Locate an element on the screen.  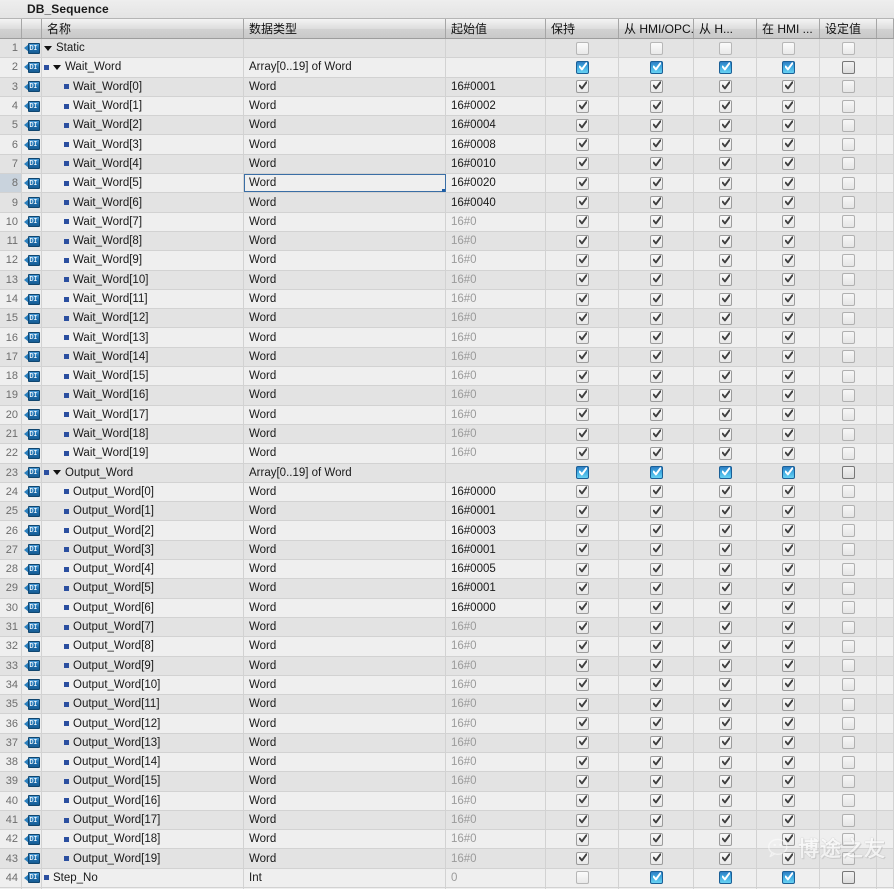
cell-name: Output_Word[1] is located at coordinates (143, 511).